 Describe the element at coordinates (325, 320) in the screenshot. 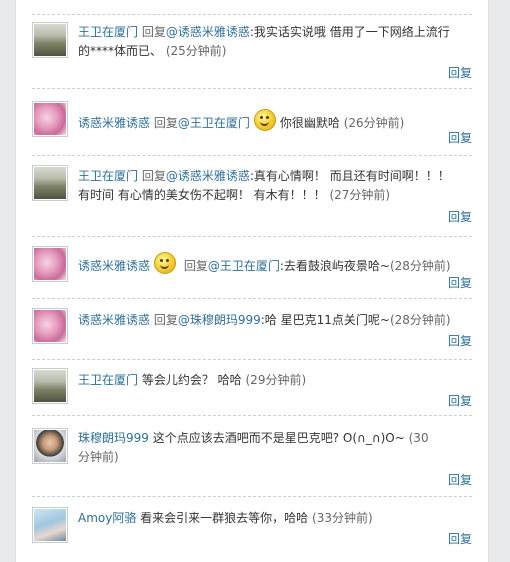

I see `comment-content: :哈 星巴克11点关门呢~` at that location.